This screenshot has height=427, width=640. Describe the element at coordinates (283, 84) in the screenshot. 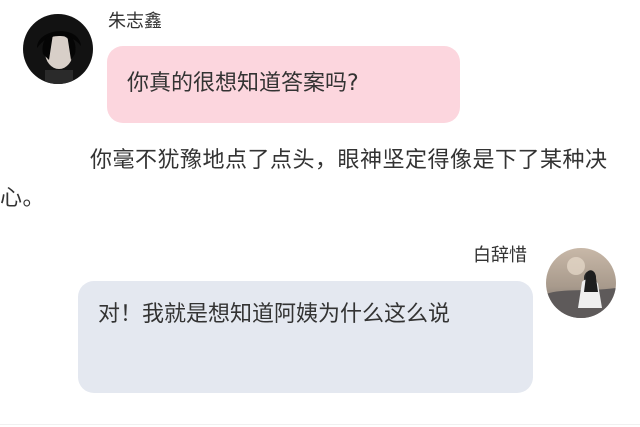

I see `message-bubble-left: 你真的很想知道答案吗?` at that location.